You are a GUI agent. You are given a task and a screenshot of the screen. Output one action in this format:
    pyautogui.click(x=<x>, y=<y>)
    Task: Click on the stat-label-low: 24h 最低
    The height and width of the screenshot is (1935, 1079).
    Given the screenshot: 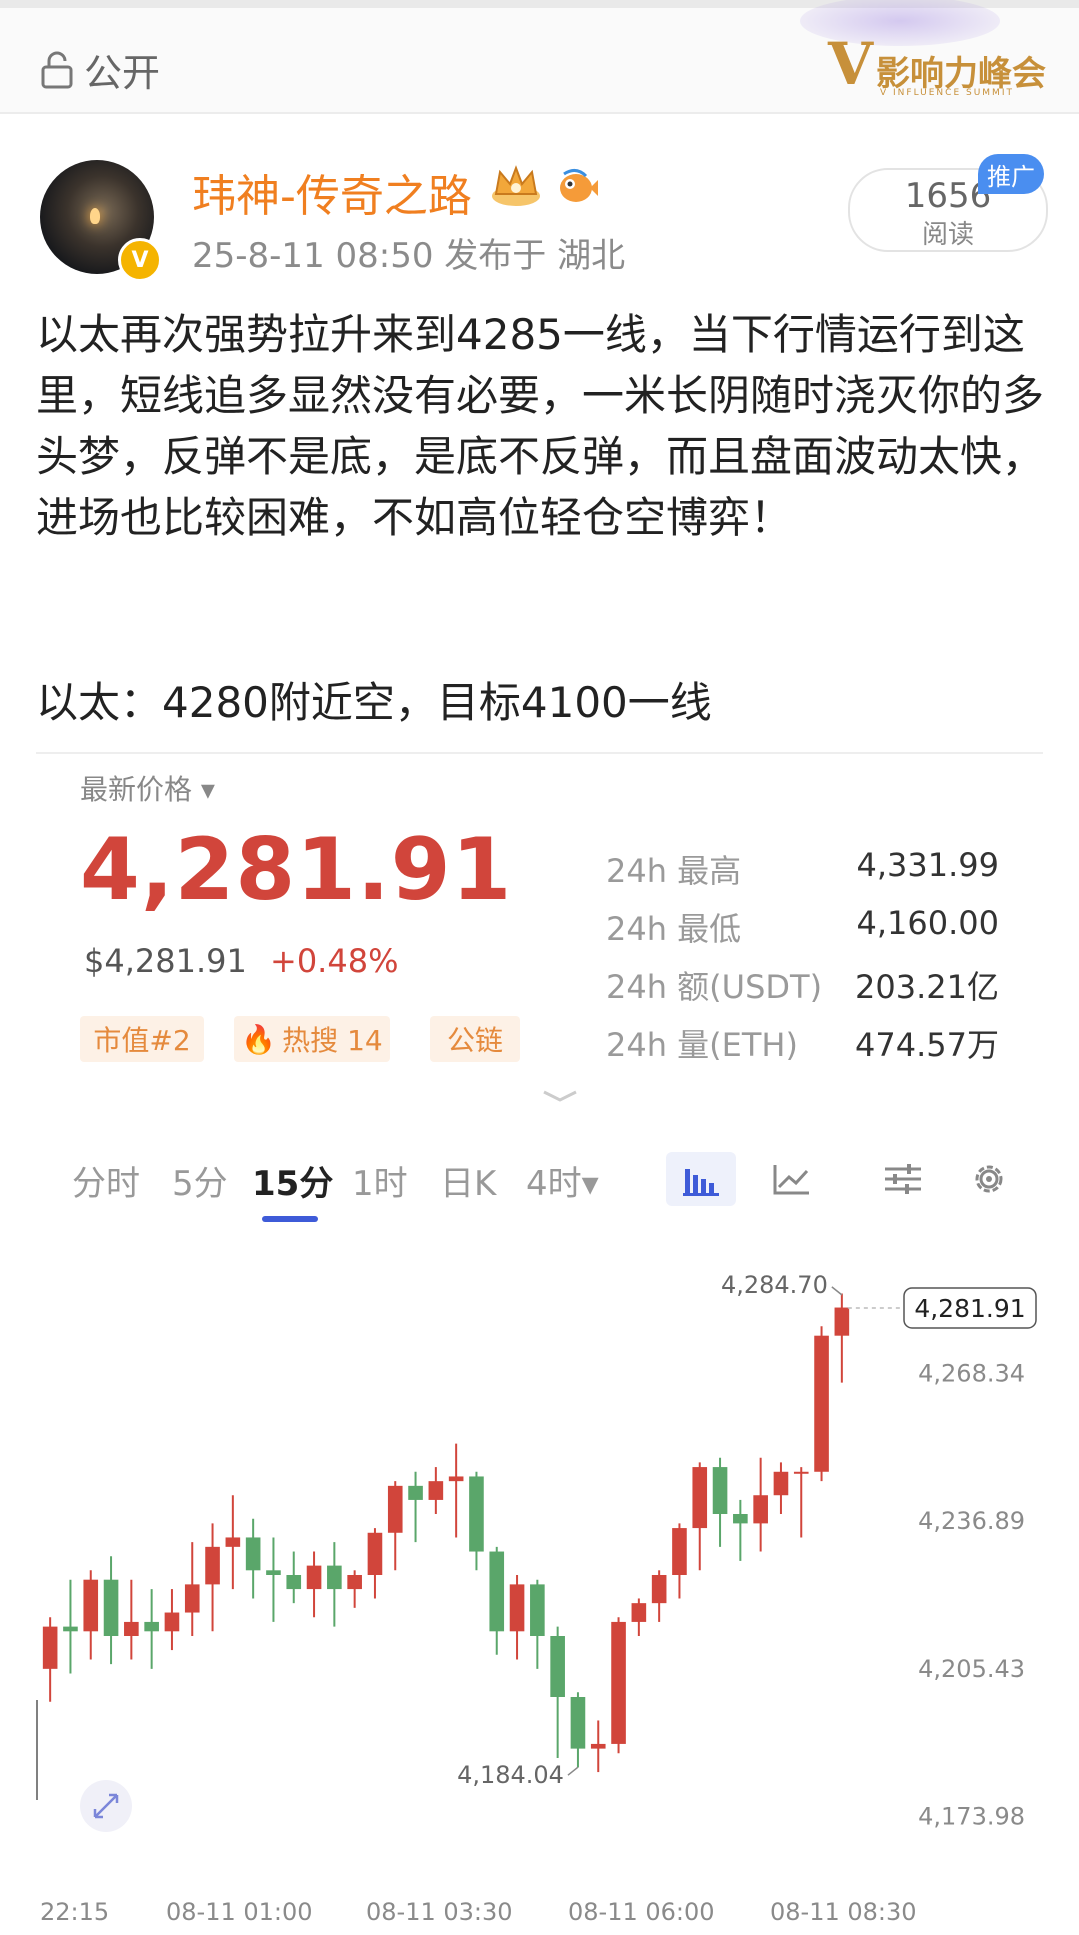 What is the action you would take?
    pyautogui.click(x=674, y=929)
    